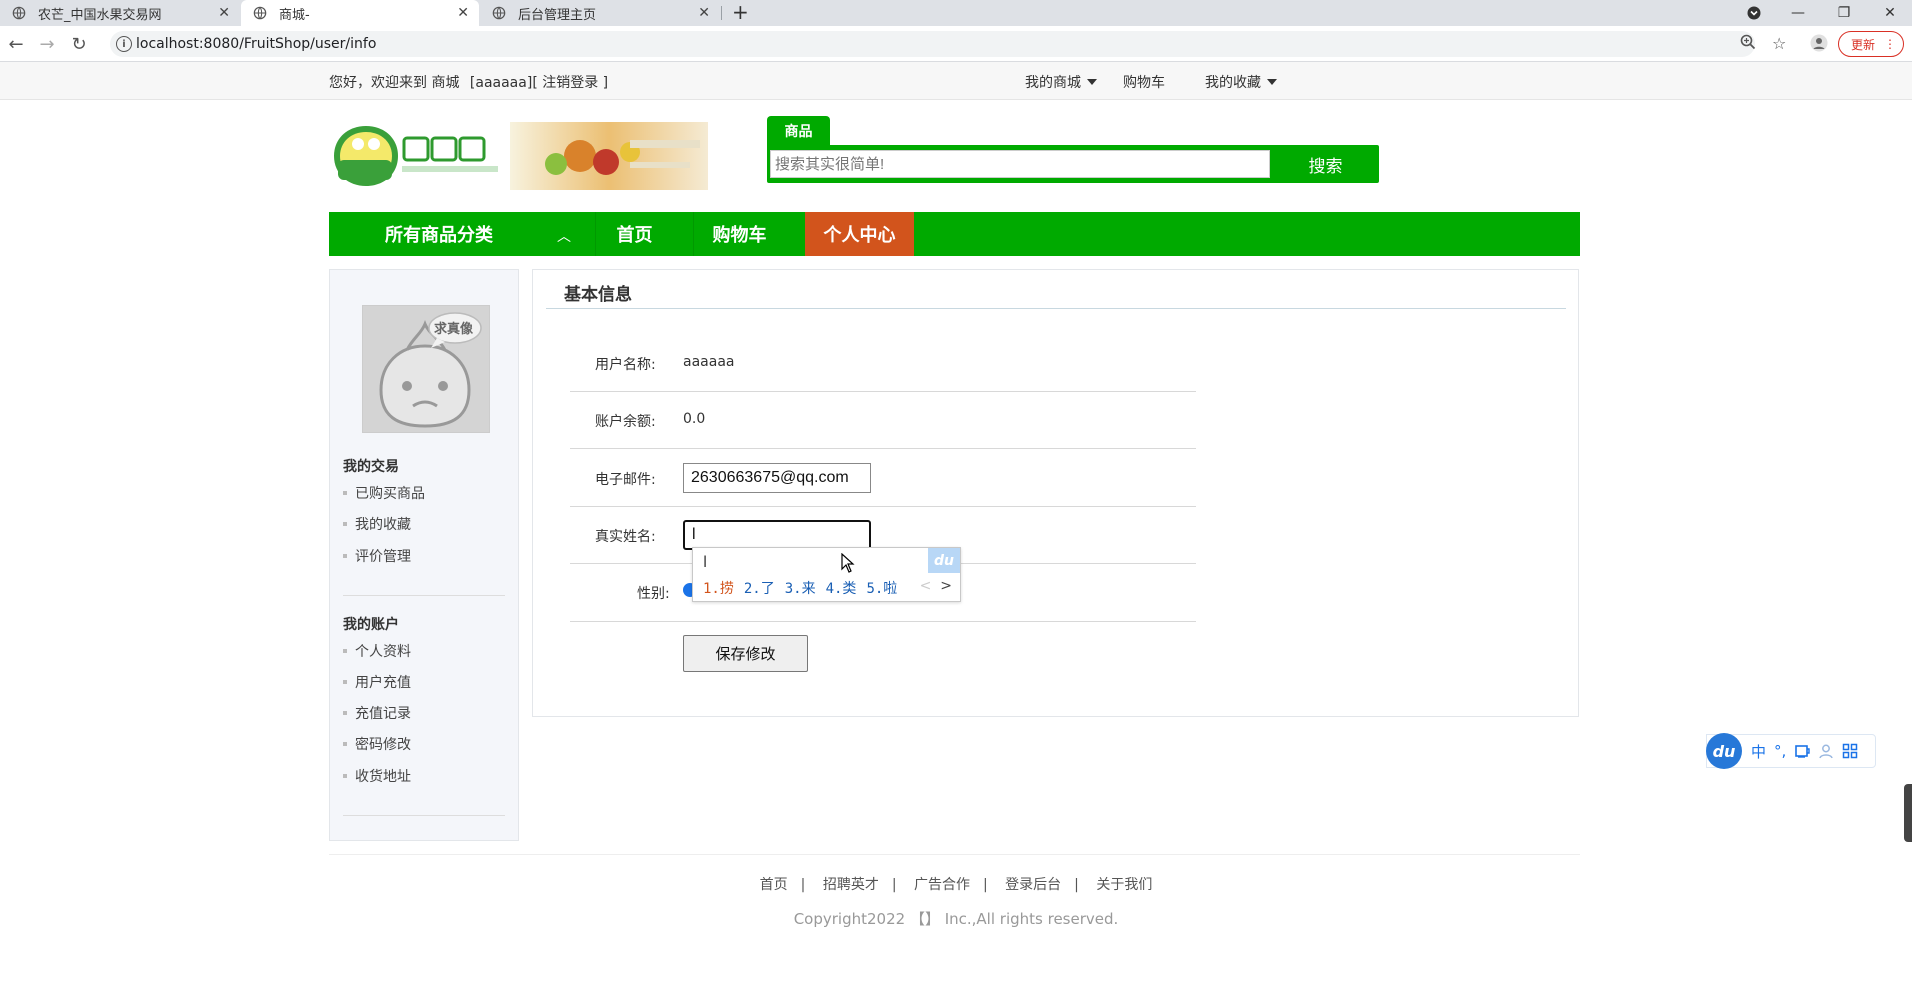 This screenshot has height=1004, width=1912. I want to click on avatar-badge: 求真像, so click(454, 329).